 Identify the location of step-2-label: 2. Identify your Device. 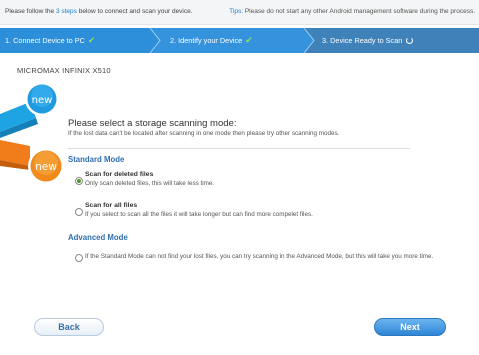
(206, 40).